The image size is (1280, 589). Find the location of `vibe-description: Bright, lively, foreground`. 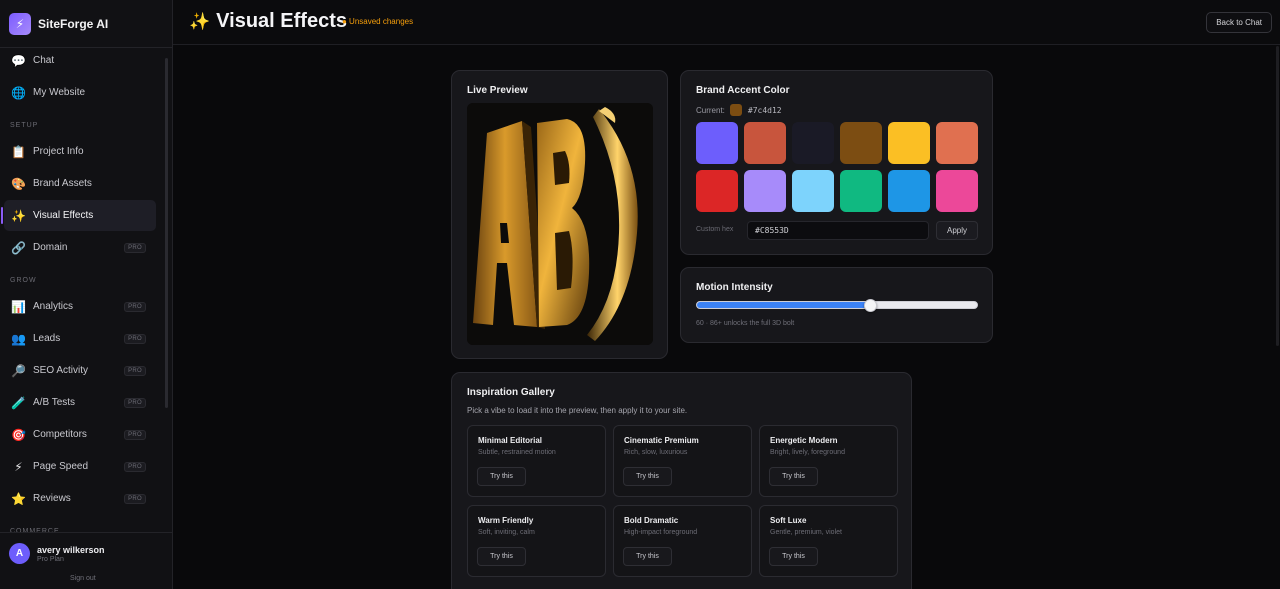

vibe-description: Bright, lively, foreground is located at coordinates (807, 452).